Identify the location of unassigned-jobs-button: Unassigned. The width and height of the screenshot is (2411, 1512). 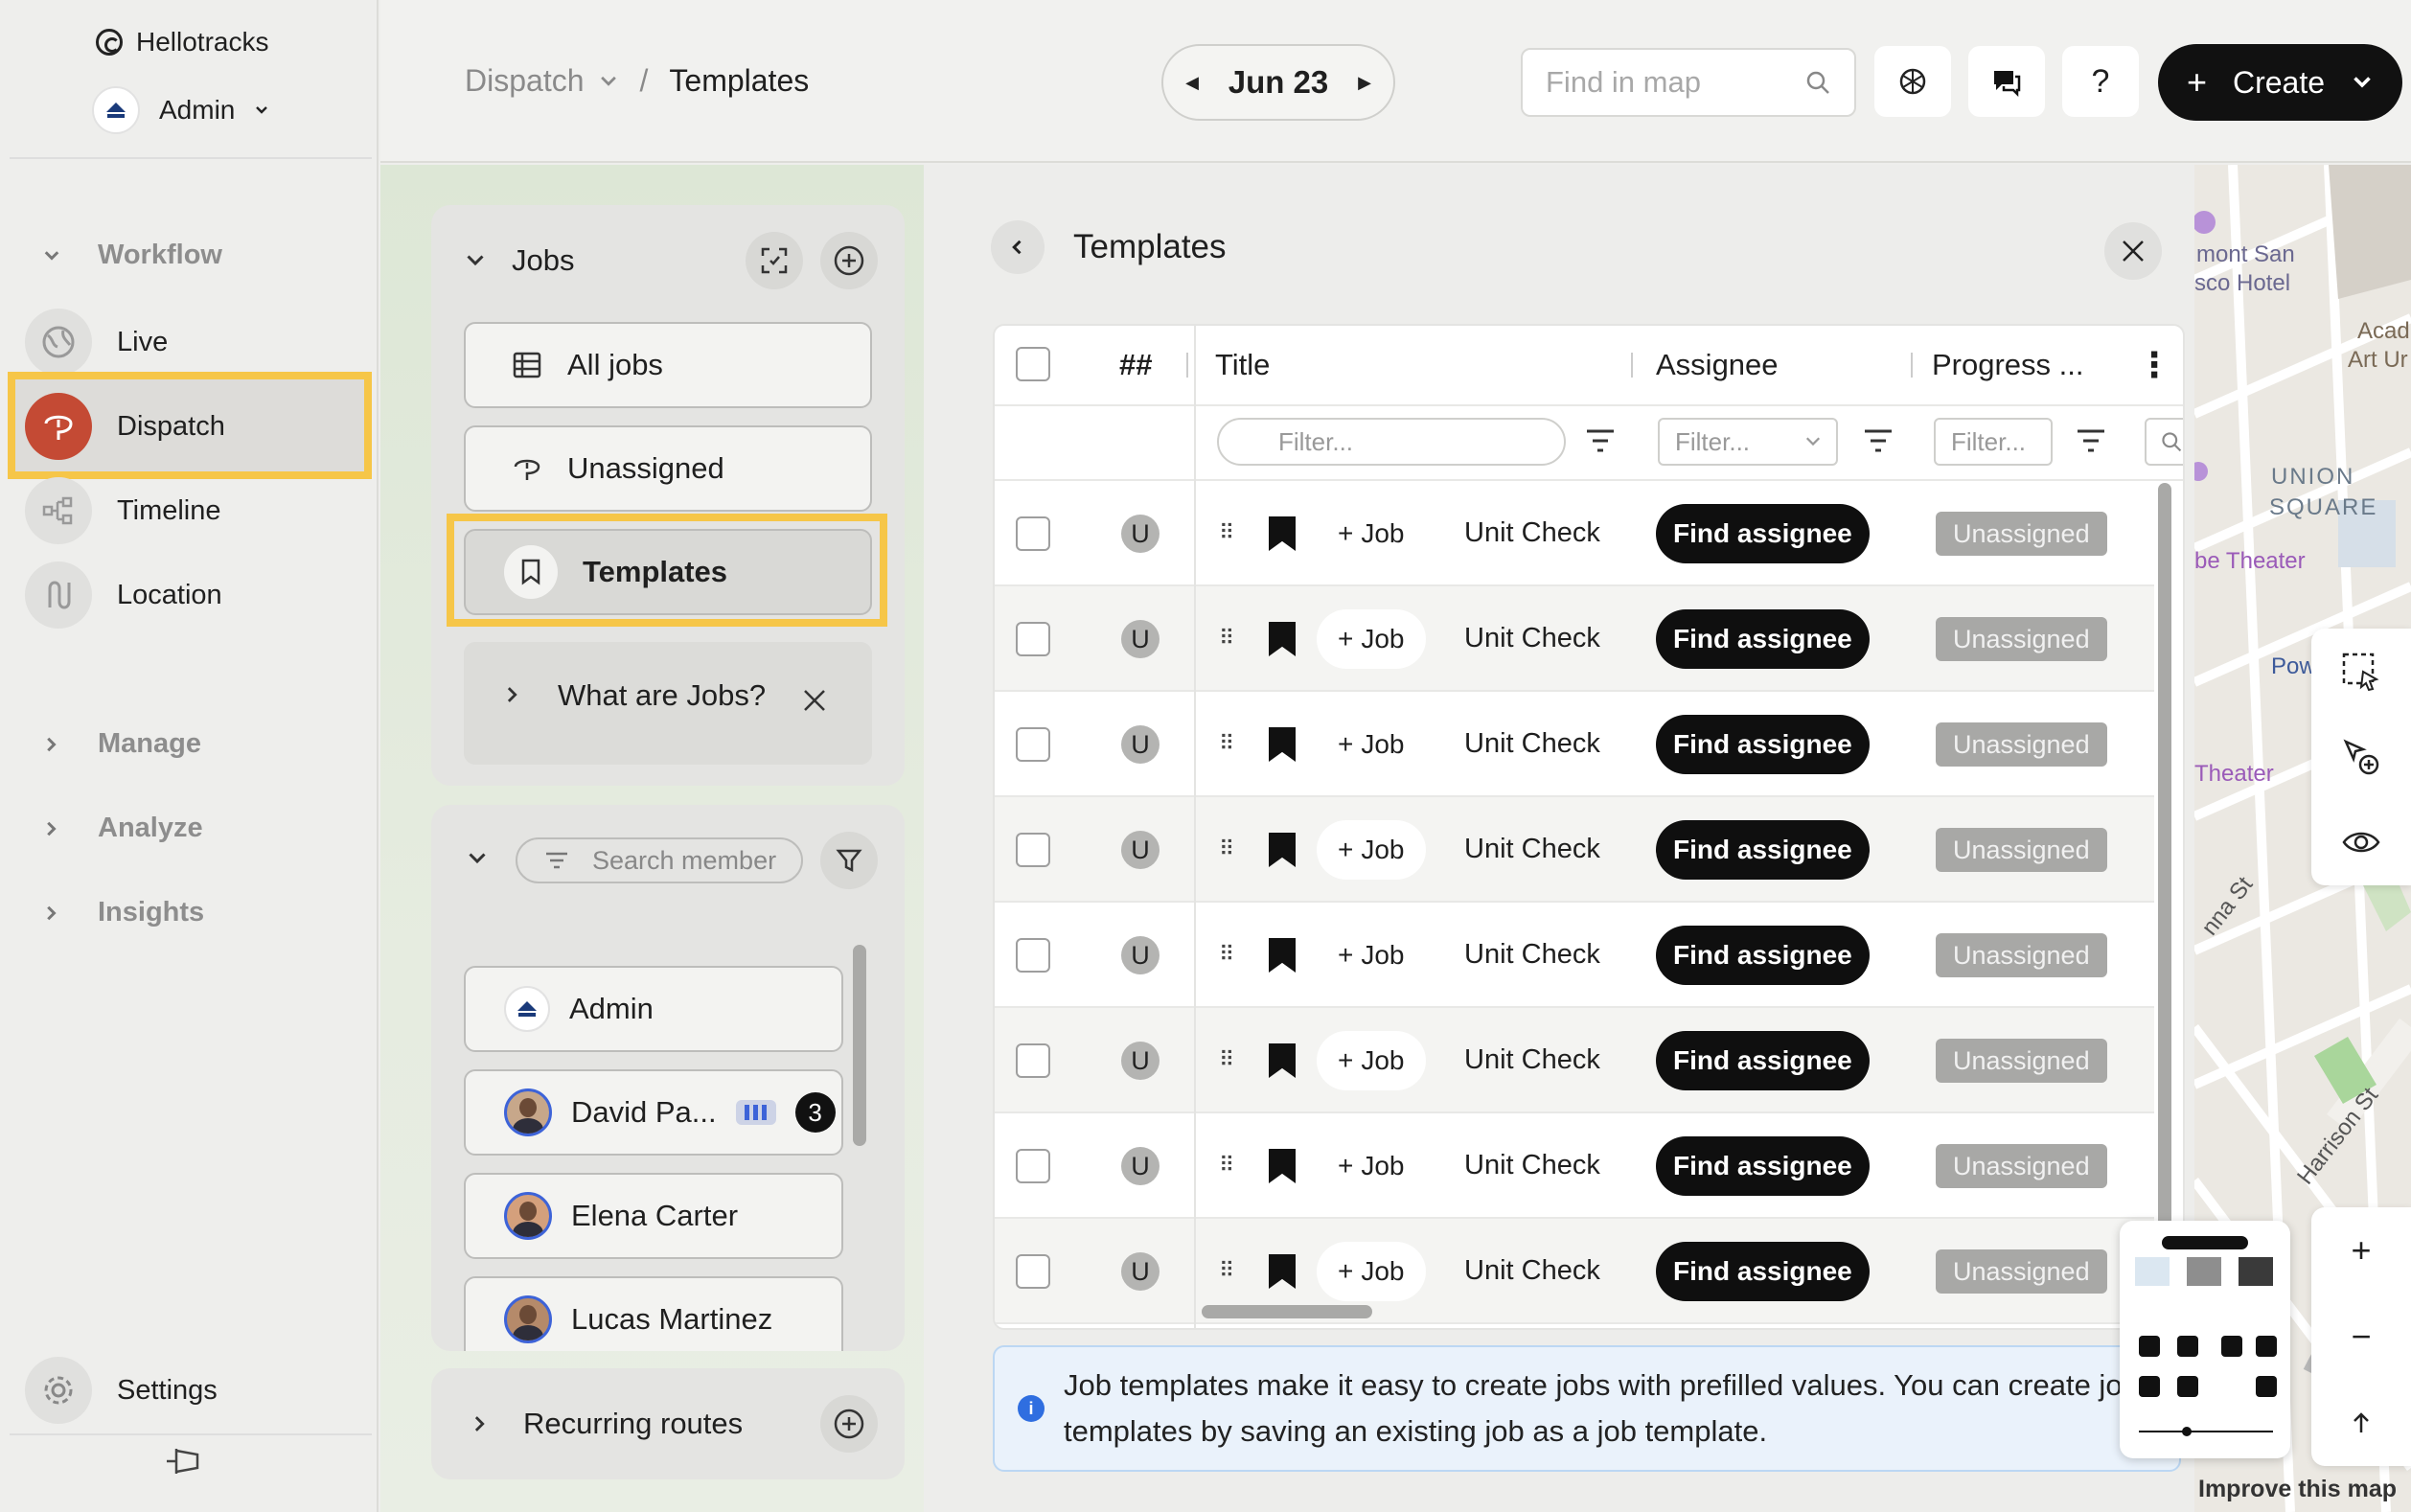
(668, 468).